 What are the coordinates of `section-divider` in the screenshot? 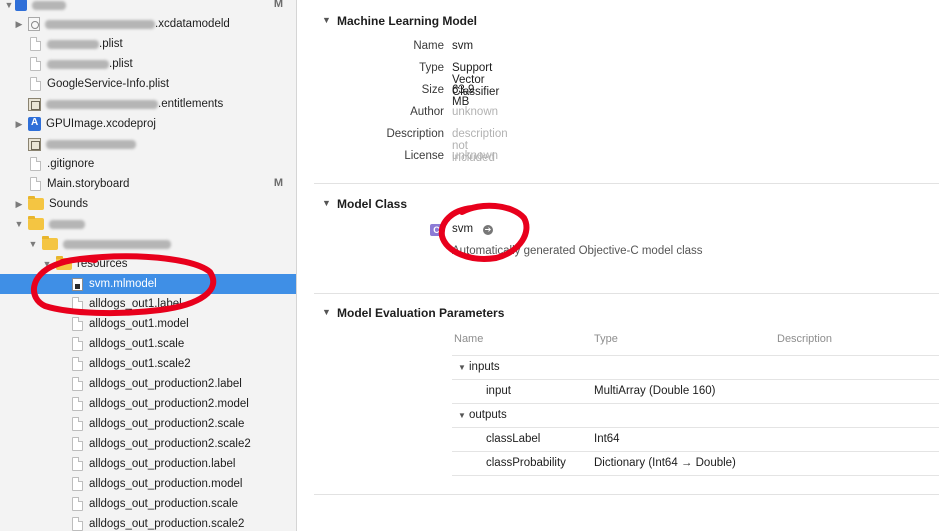 It's located at (626, 494).